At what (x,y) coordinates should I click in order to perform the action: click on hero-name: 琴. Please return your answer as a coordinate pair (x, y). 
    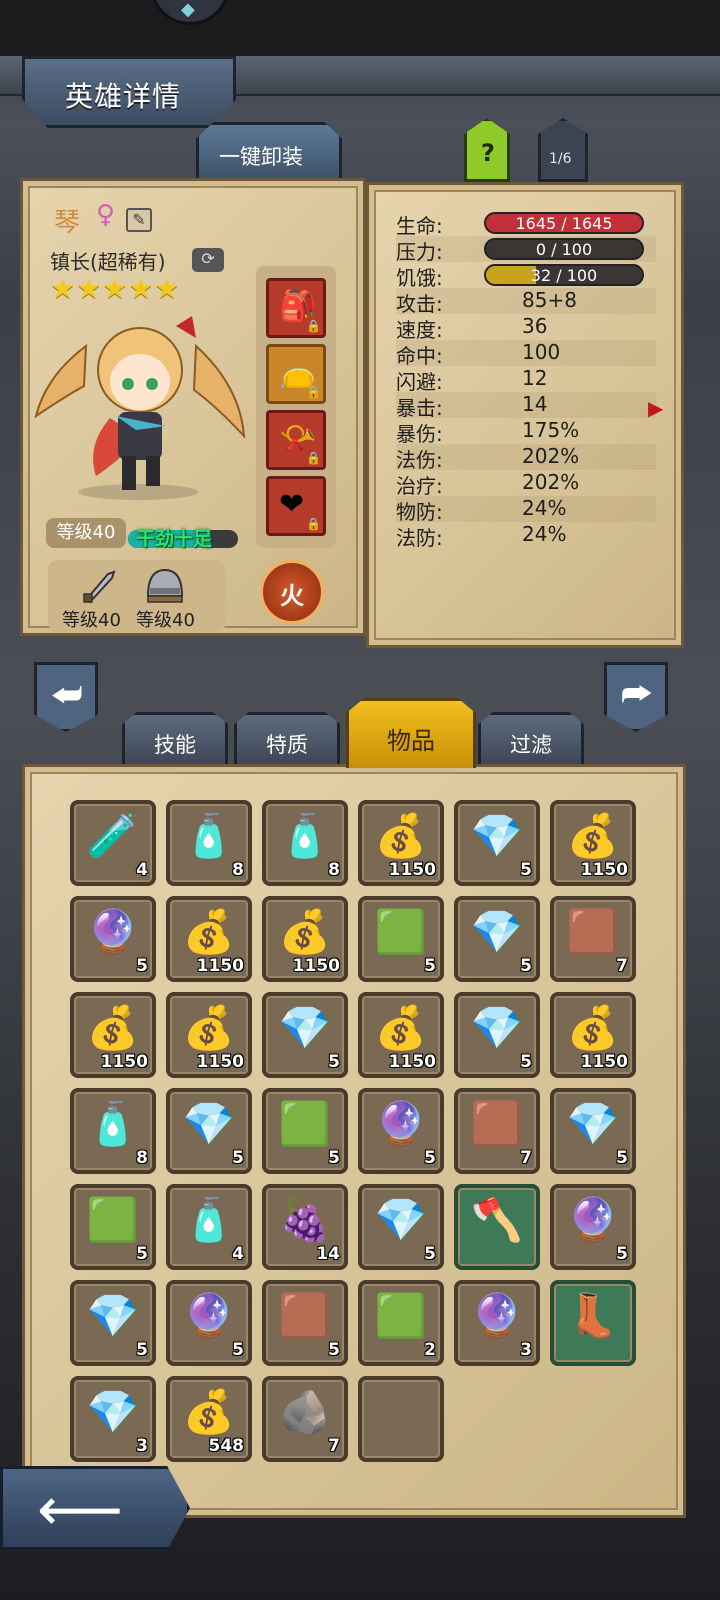
    Looking at the image, I should click on (67, 223).